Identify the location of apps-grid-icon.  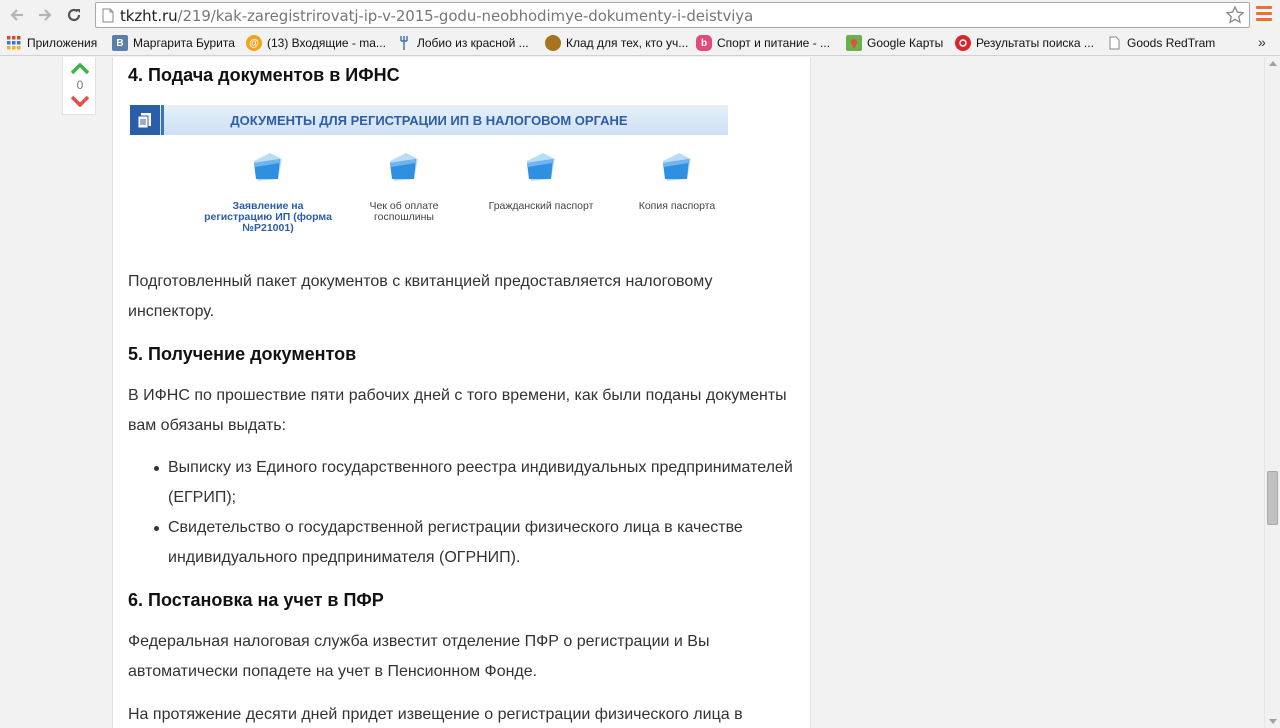
(14, 43).